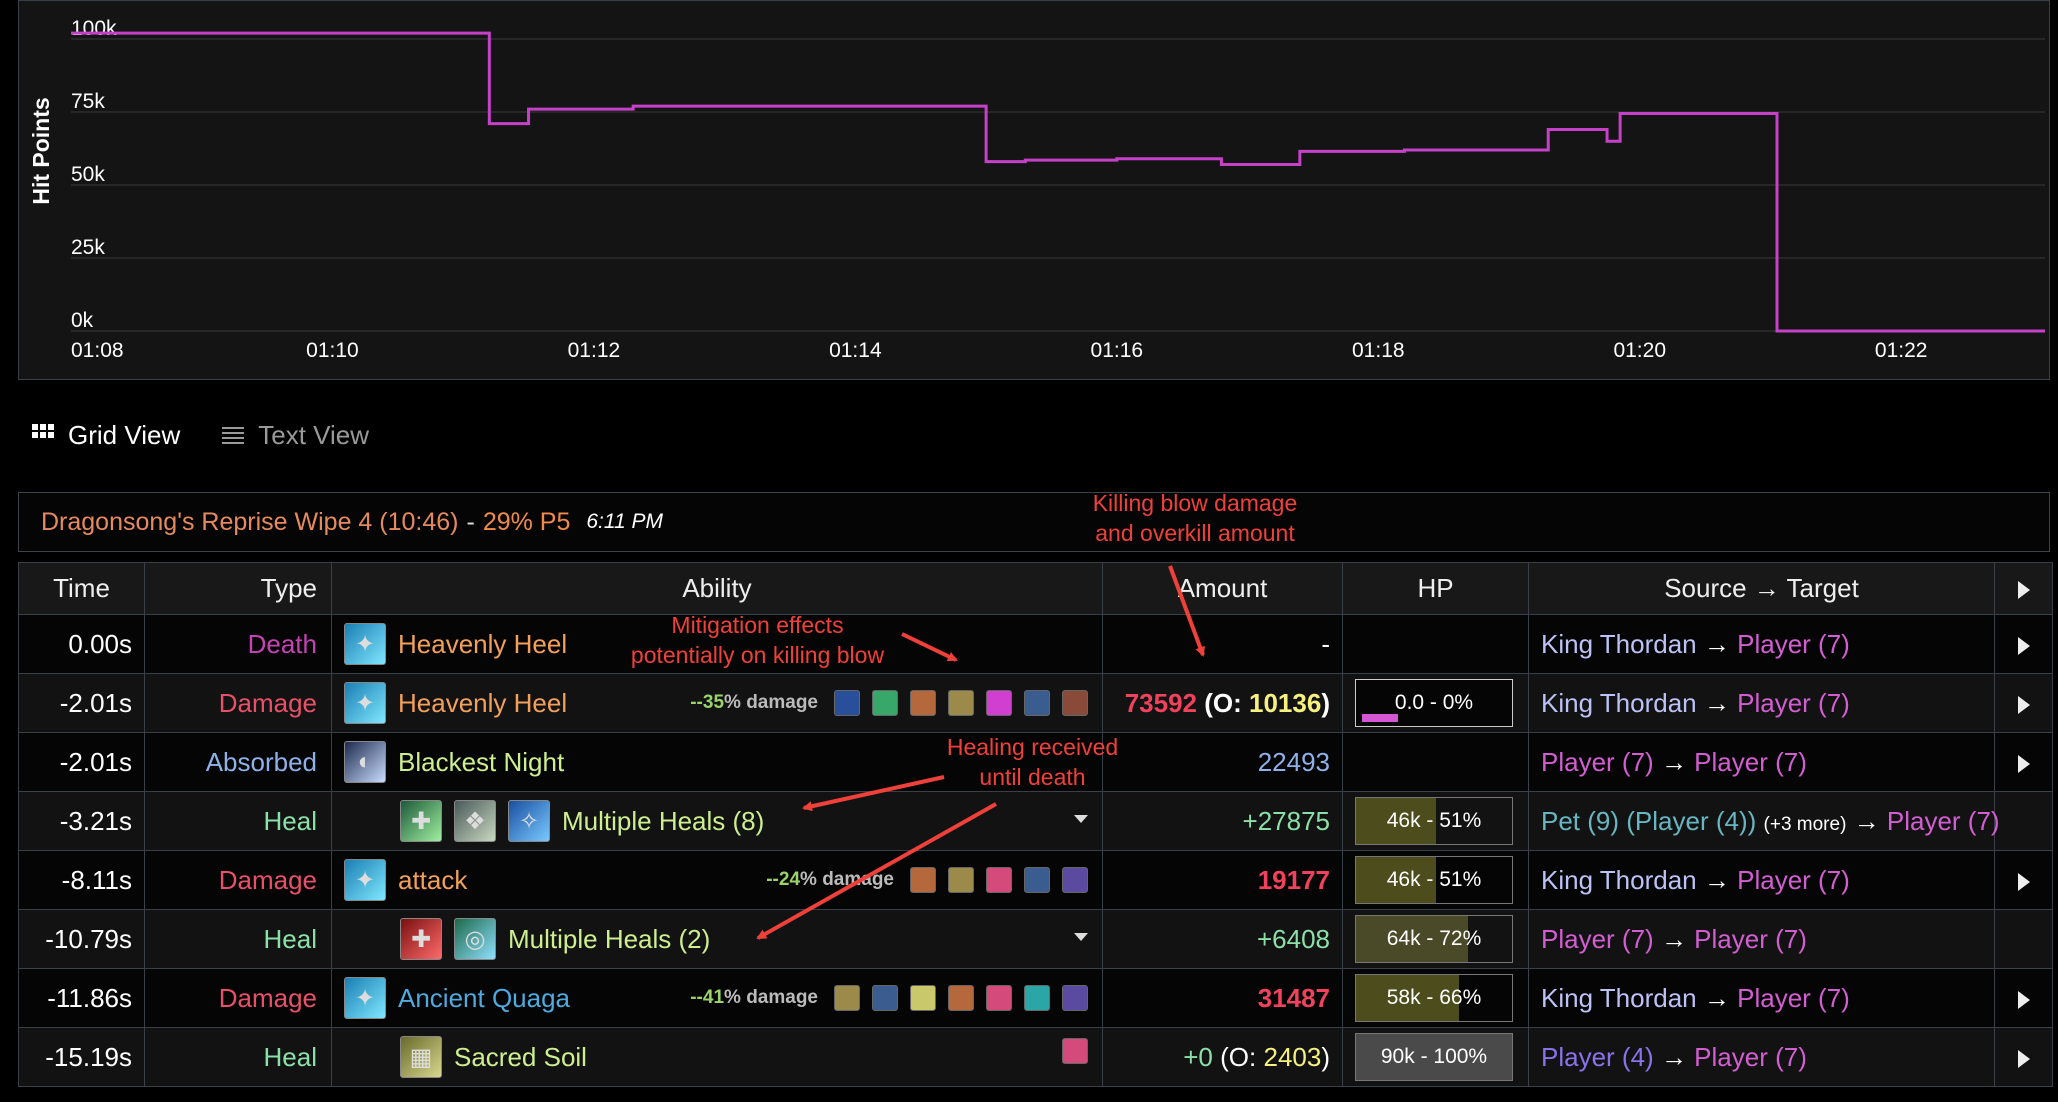 The image size is (2058, 1102). Describe the element at coordinates (1805, 824) in the screenshot. I see `more-sources: (+3 more)` at that location.